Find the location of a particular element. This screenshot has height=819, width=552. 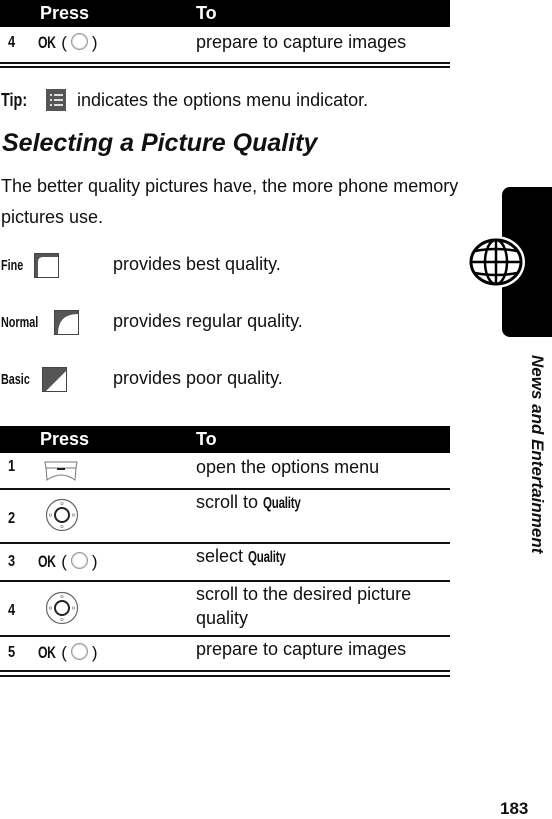

table-row: 3 OK () select Quality is located at coordinates (225, 562).